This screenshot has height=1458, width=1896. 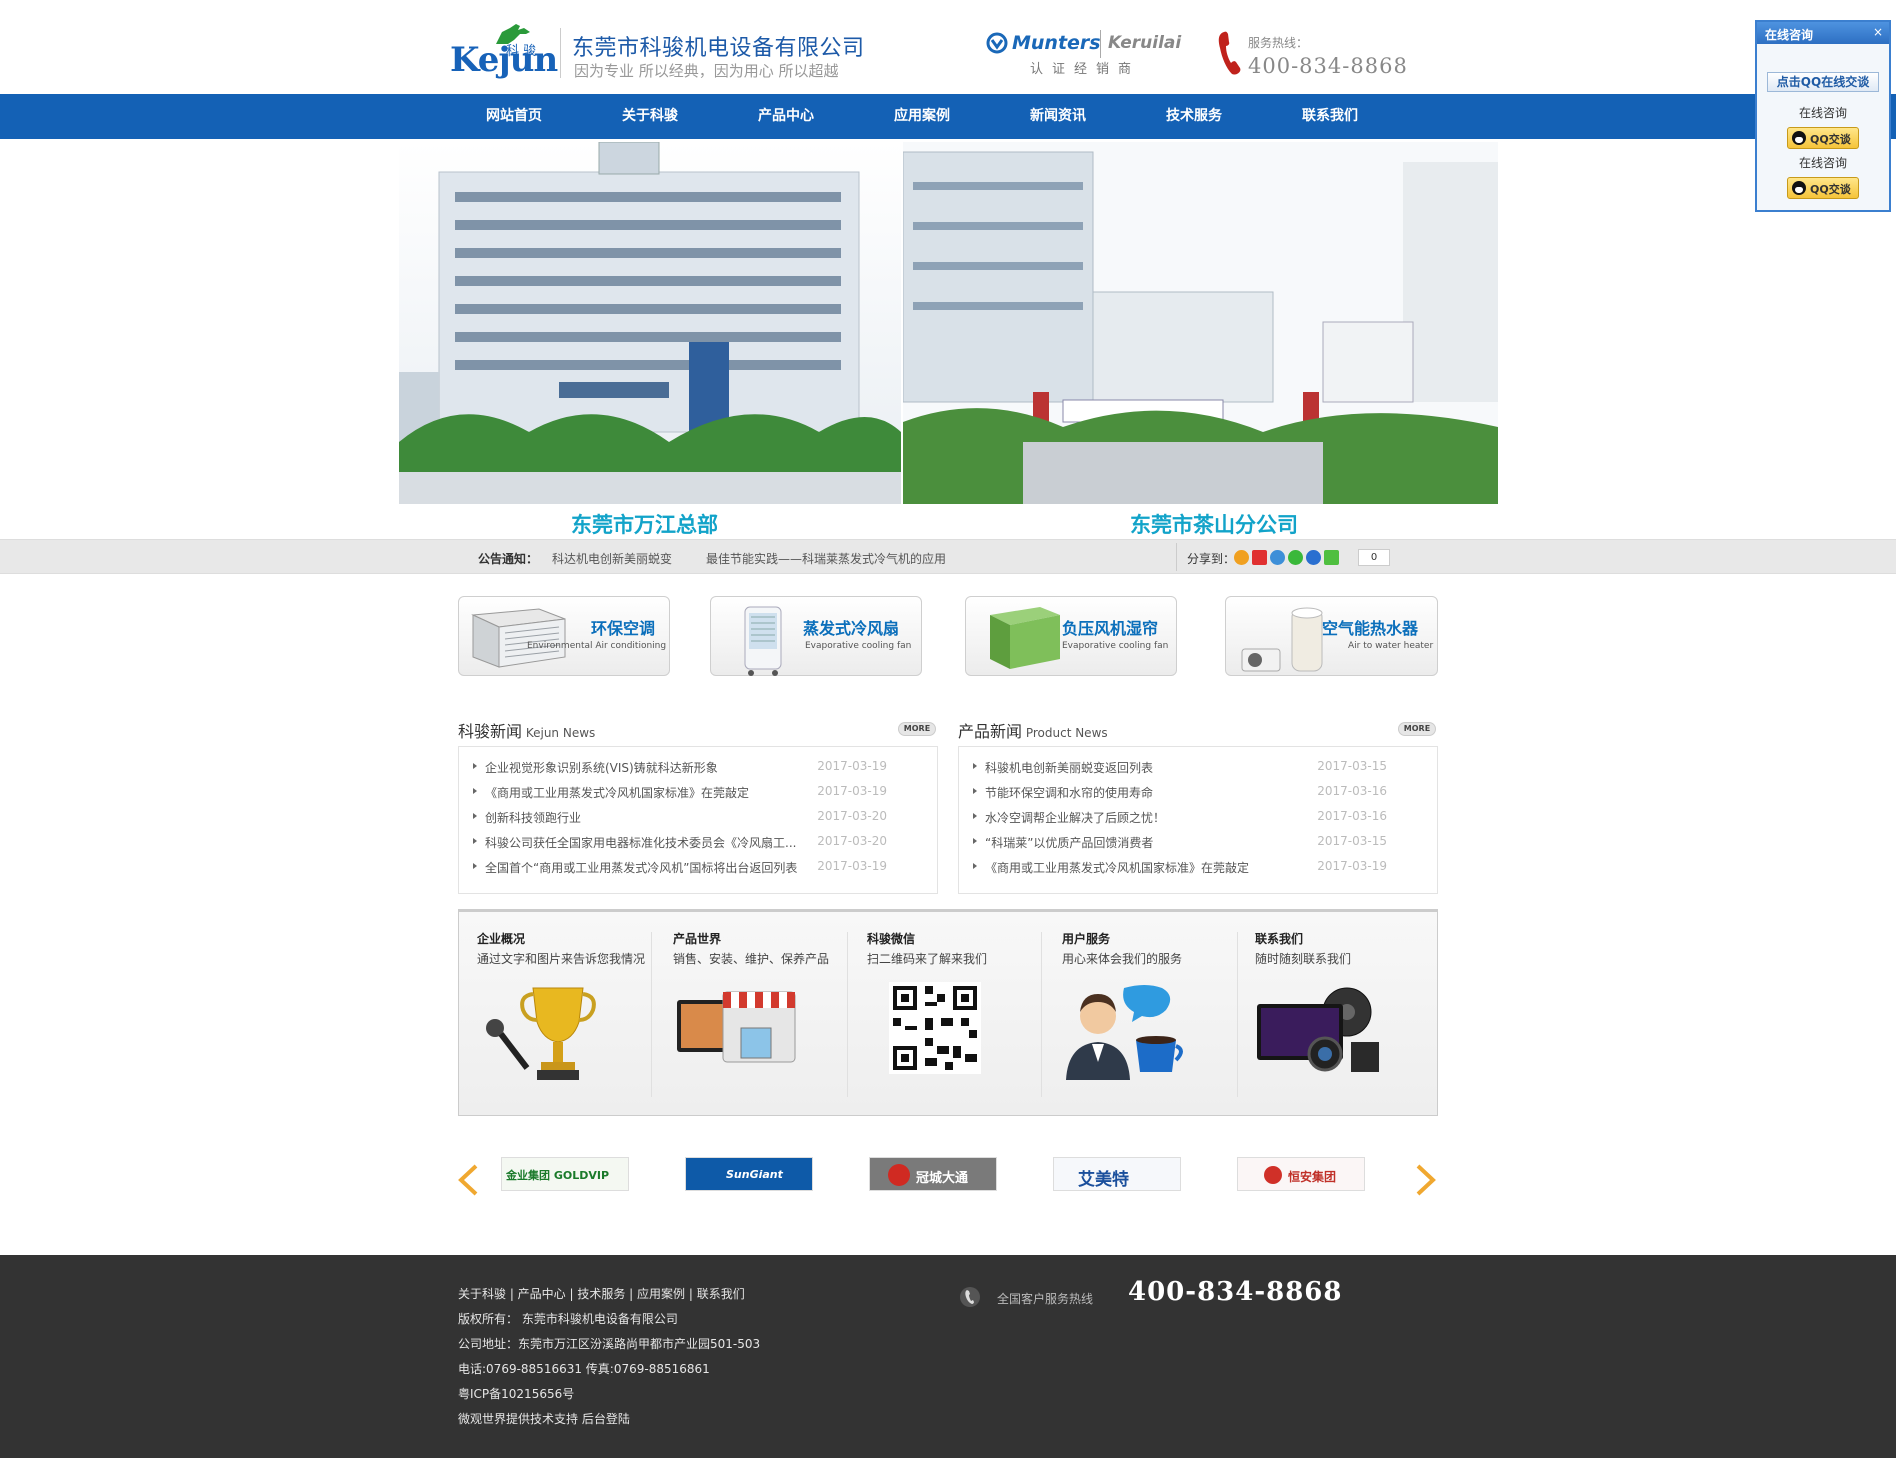 What do you see at coordinates (508, 559) in the screenshot?
I see `notice-label: 公告通知：` at bounding box center [508, 559].